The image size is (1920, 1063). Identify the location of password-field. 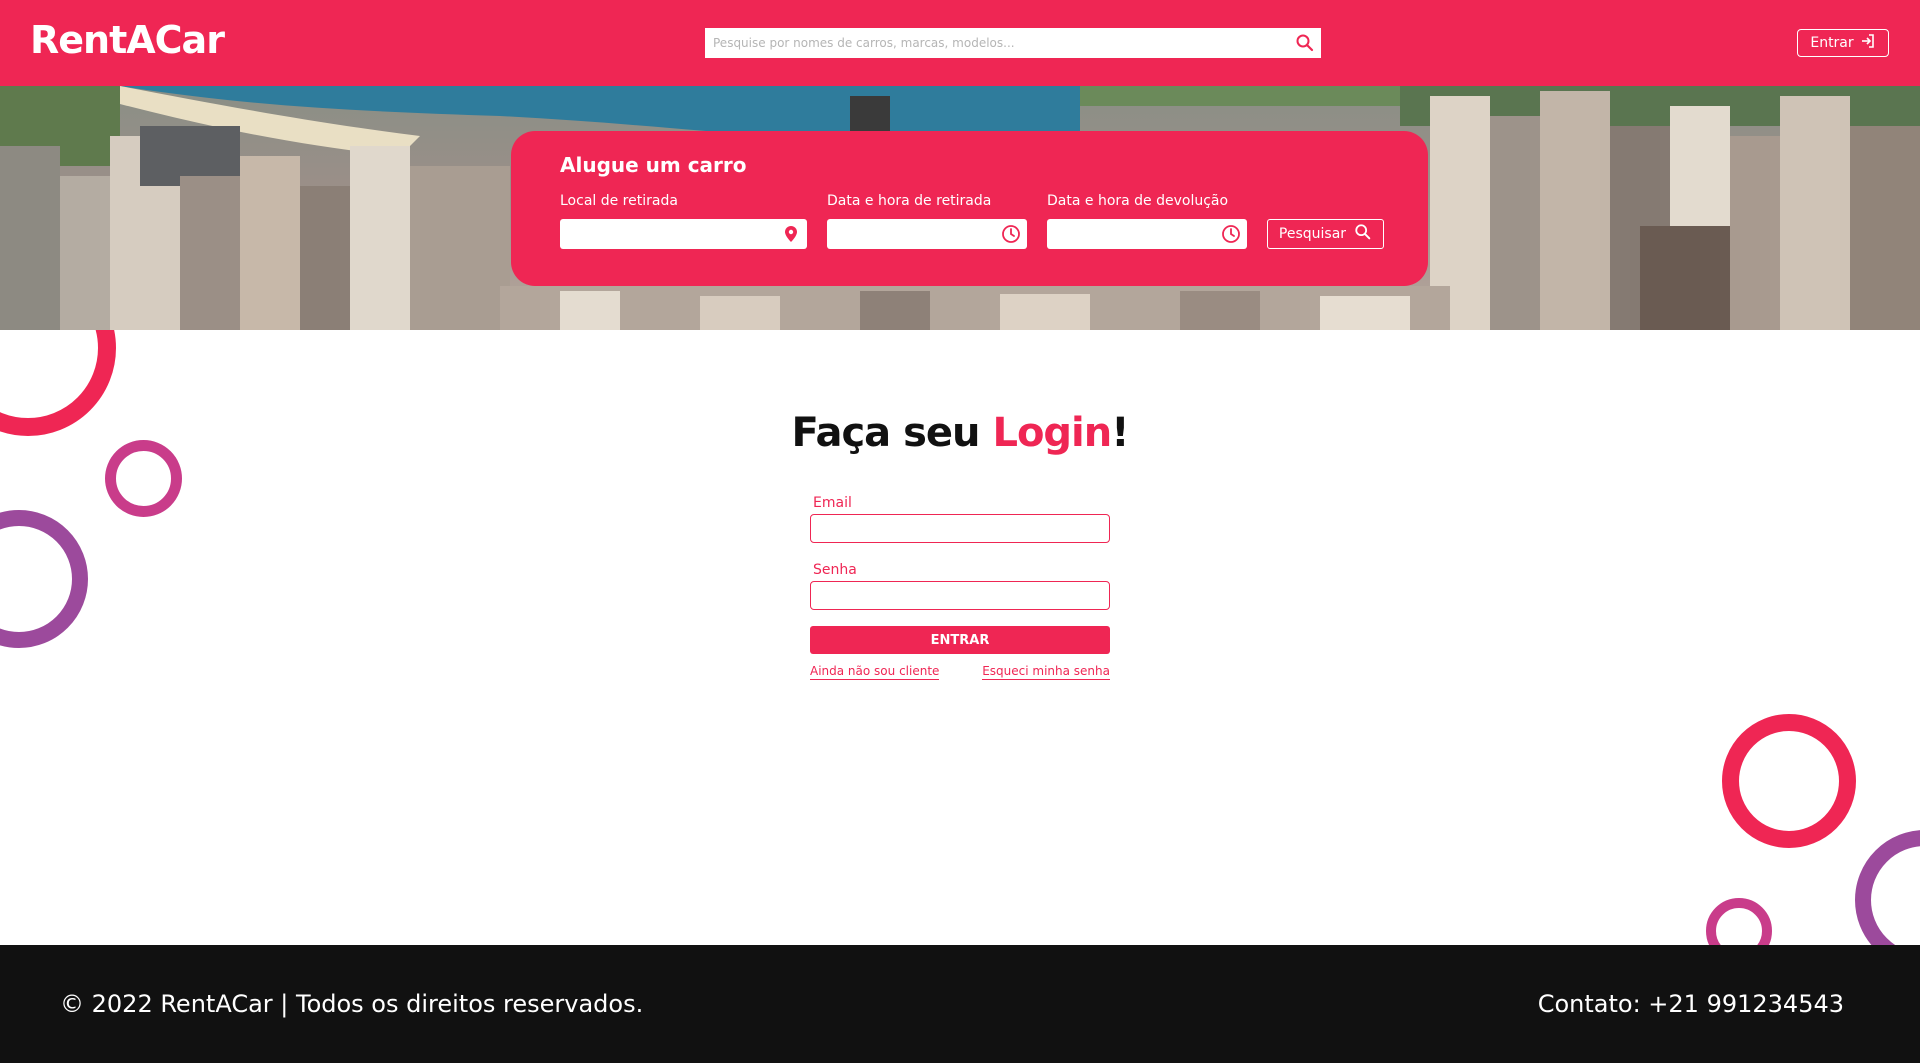
(960, 595).